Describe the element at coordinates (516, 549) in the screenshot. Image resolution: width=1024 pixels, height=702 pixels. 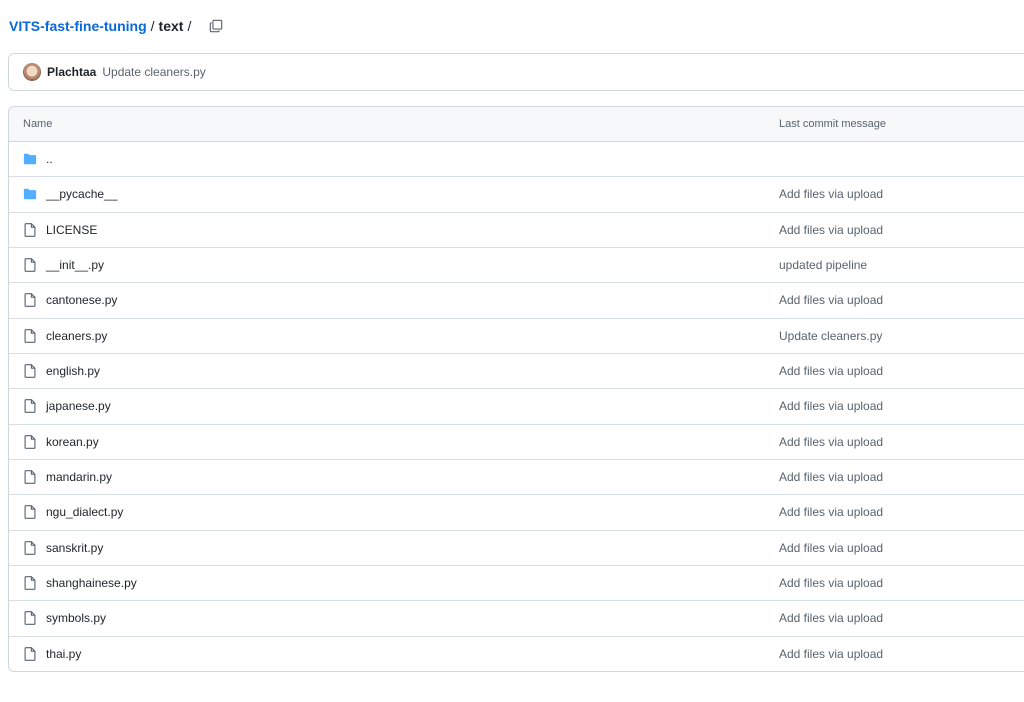
I see `table-row: sanskrit.py Add files via upload` at that location.